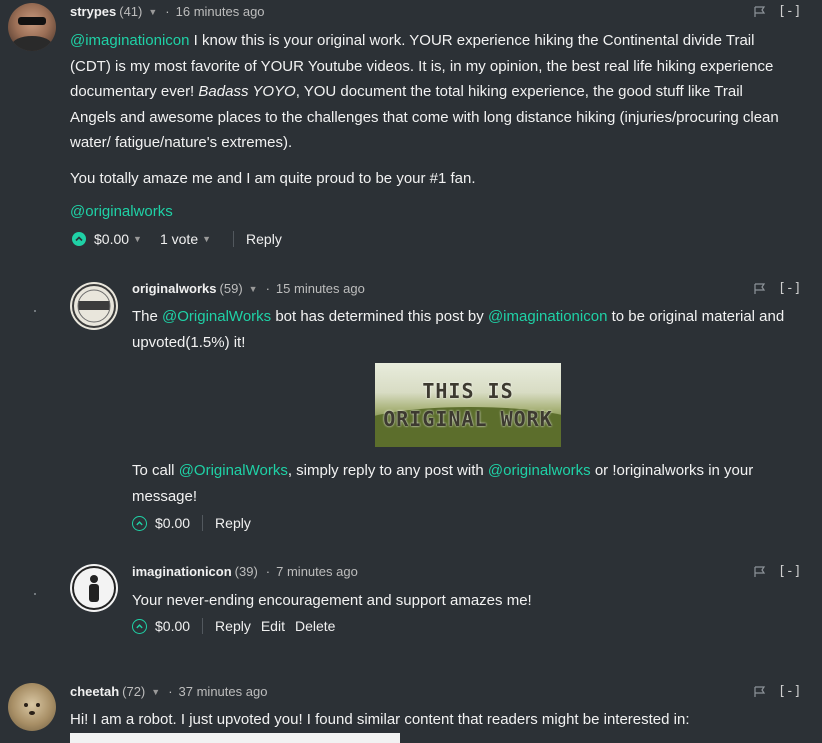  Describe the element at coordinates (231, 288) in the screenshot. I see `author-reputation: (59)` at that location.